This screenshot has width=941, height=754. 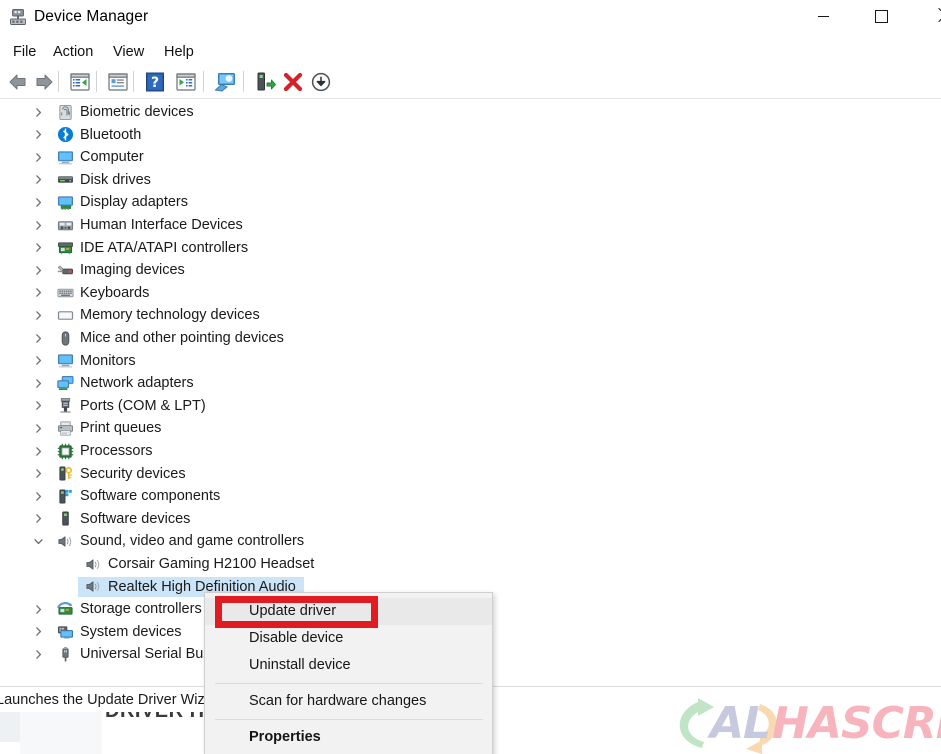 I want to click on properties-icon, so click(x=118, y=82).